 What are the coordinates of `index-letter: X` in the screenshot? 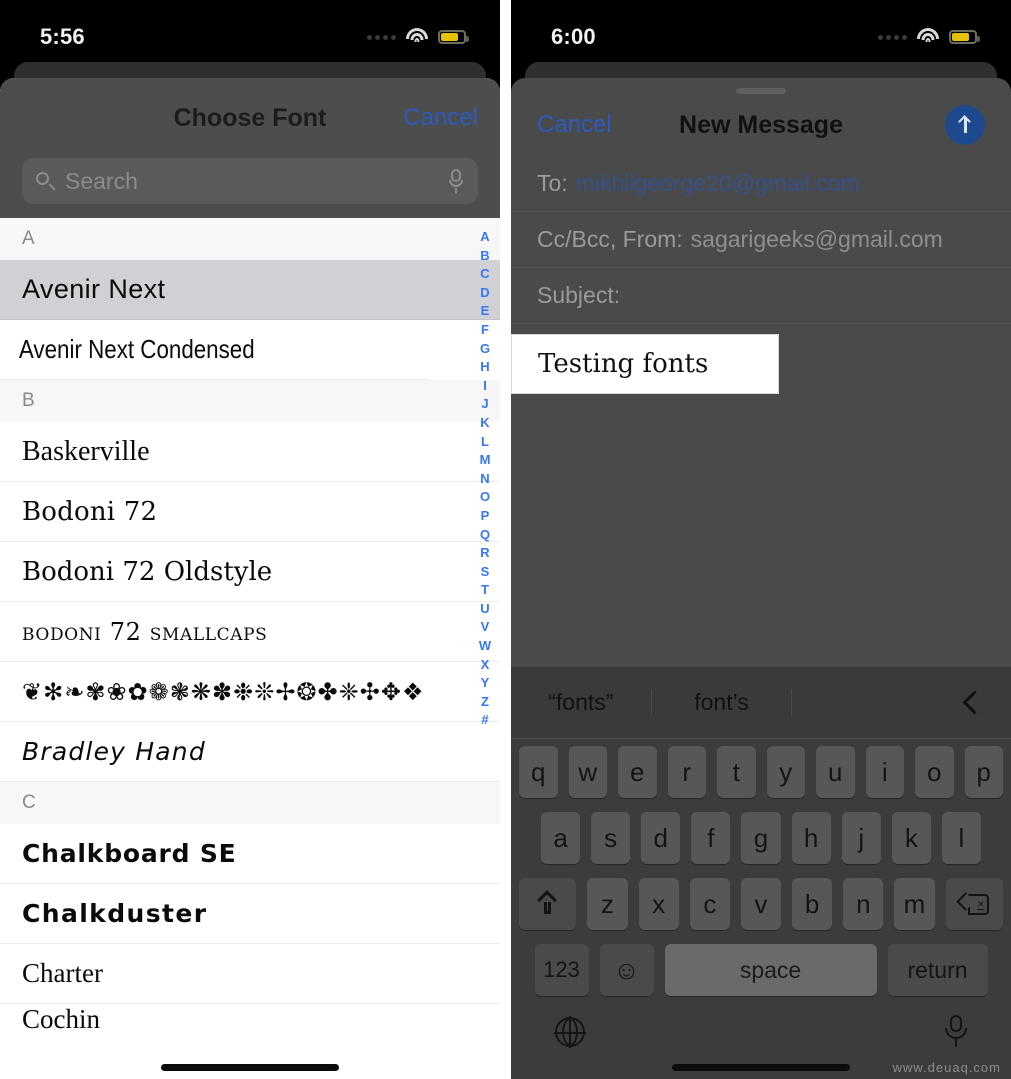 It's located at (485, 665).